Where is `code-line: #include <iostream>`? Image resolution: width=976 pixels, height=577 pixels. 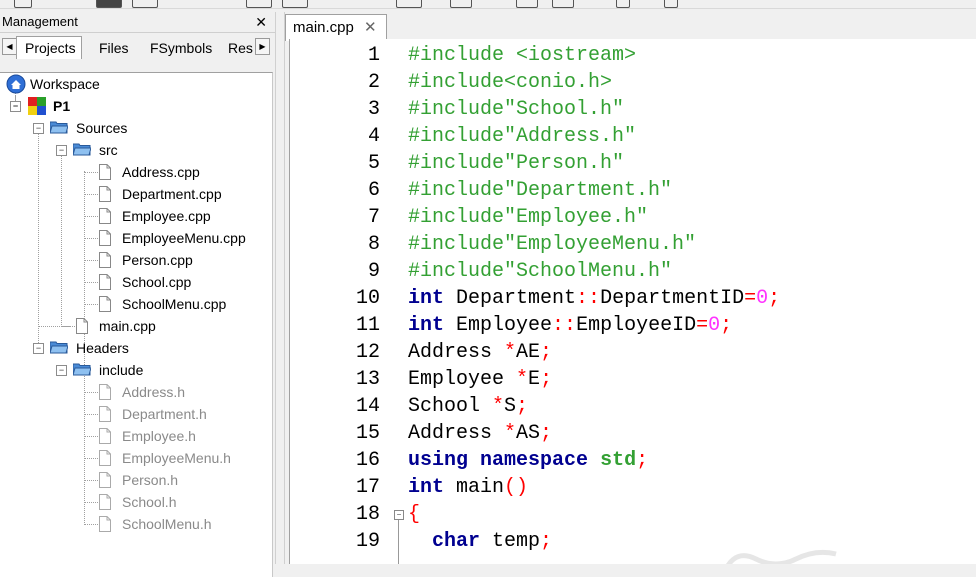
code-line: #include <iostream> is located at coordinates (522, 55).